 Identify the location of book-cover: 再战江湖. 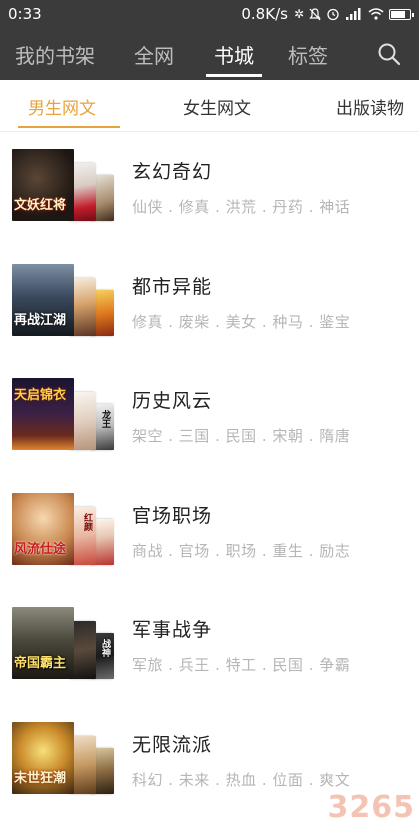
(43, 299).